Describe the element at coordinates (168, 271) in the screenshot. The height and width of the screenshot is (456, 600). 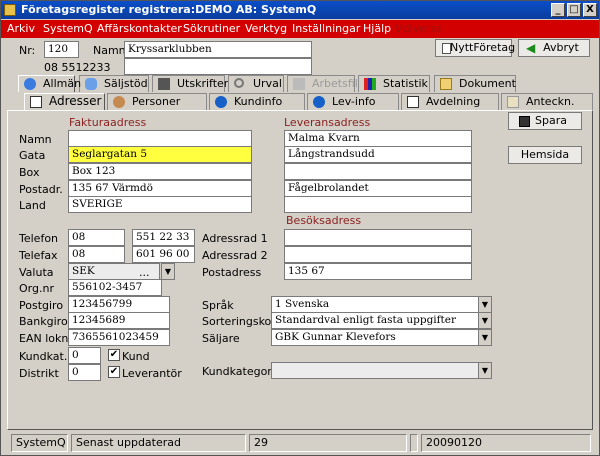
I see `valuta-dropdown-button: ▼` at that location.